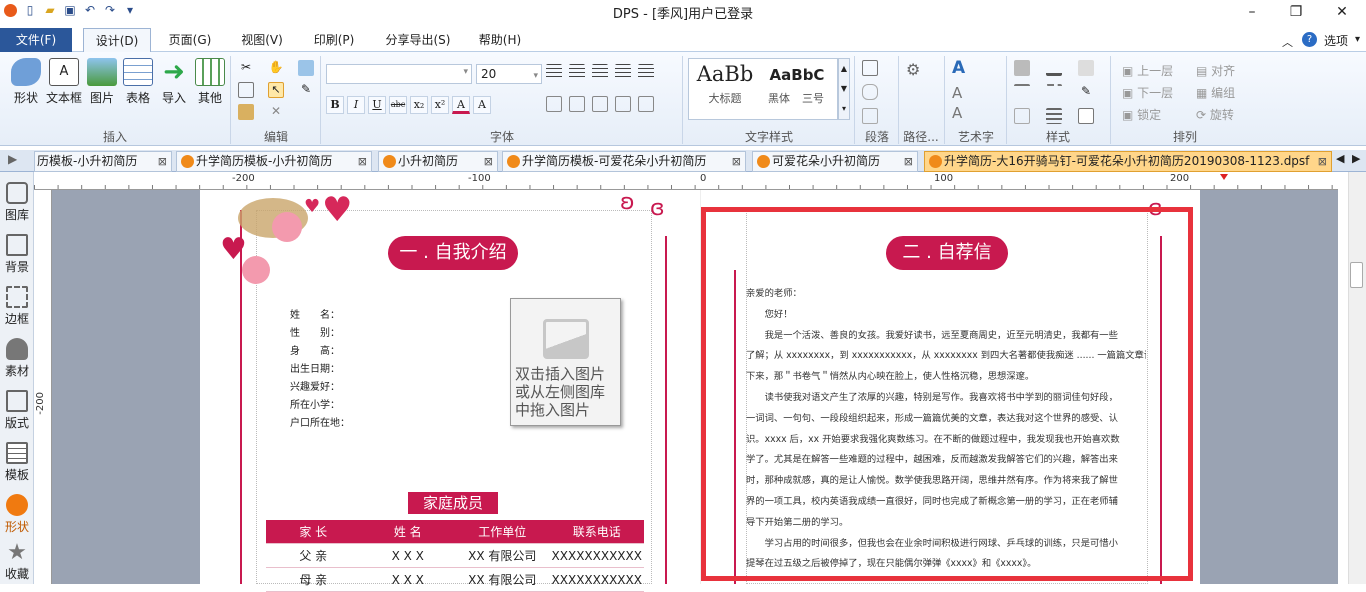  I want to click on style-body-preview: AaBbC, so click(797, 75).